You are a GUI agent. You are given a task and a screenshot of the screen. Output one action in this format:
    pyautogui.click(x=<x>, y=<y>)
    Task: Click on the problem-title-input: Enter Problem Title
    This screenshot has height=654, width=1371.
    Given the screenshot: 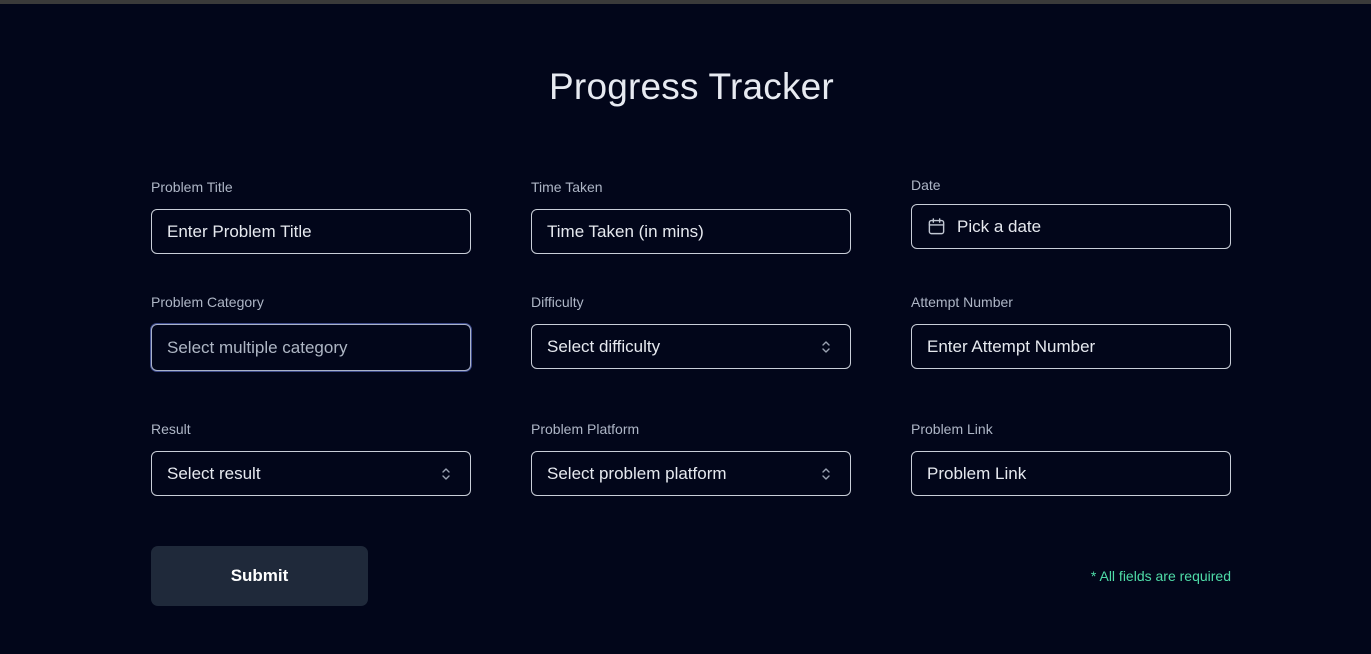 What is the action you would take?
    pyautogui.click(x=311, y=231)
    